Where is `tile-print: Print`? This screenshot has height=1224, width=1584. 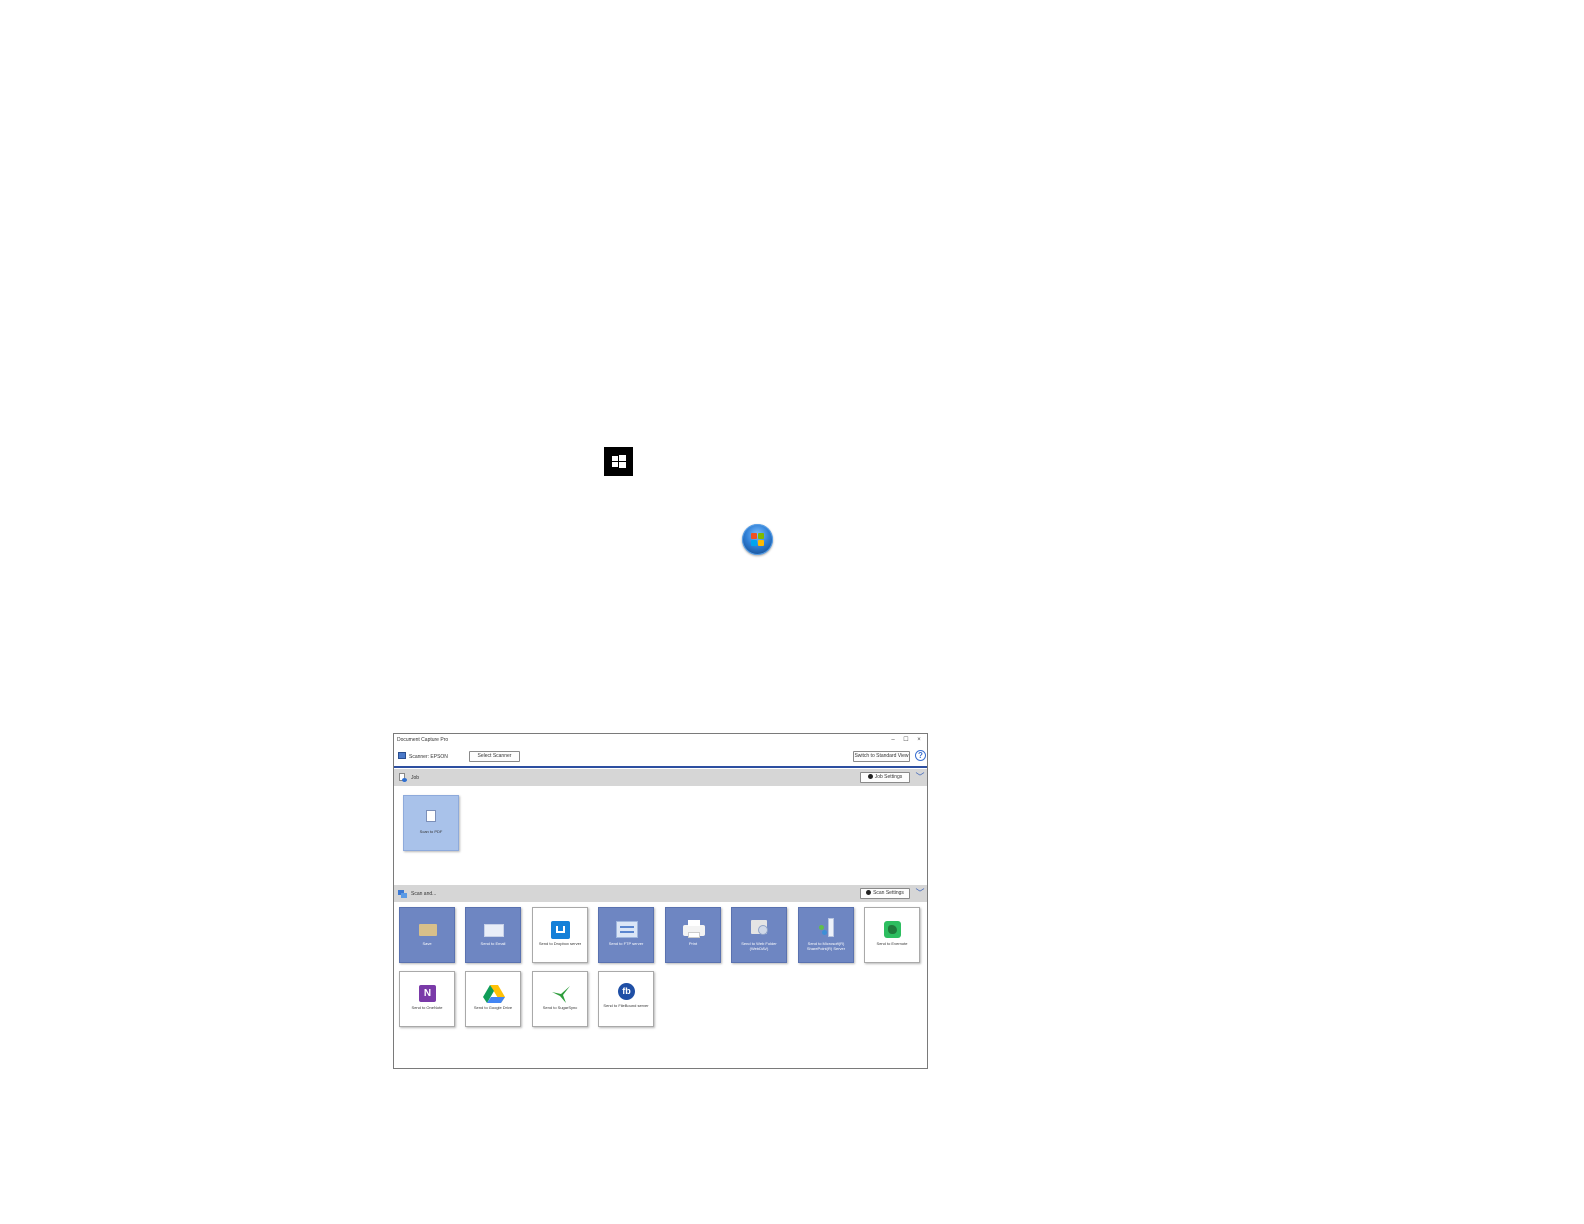 tile-print: Print is located at coordinates (693, 935).